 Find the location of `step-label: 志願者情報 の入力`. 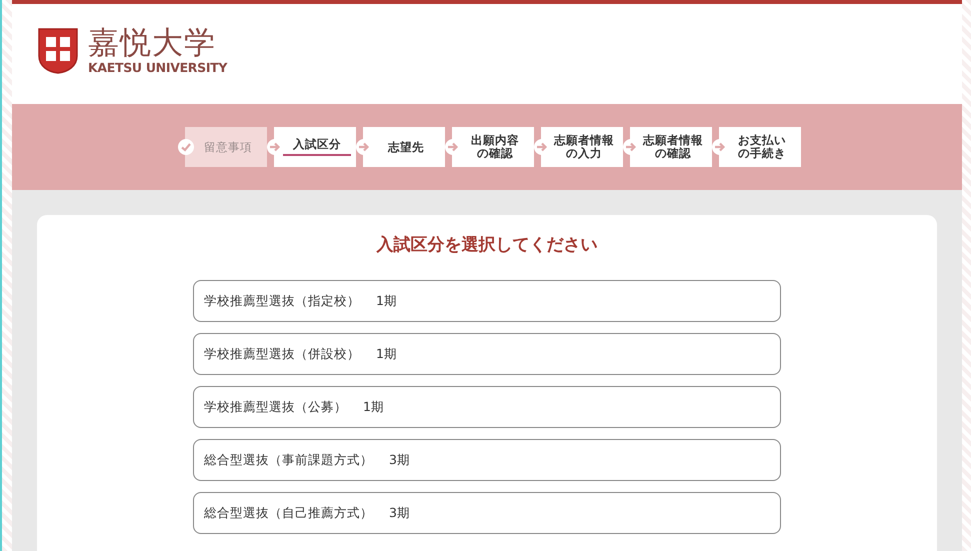

step-label: 志願者情報 の入力 is located at coordinates (582, 147).